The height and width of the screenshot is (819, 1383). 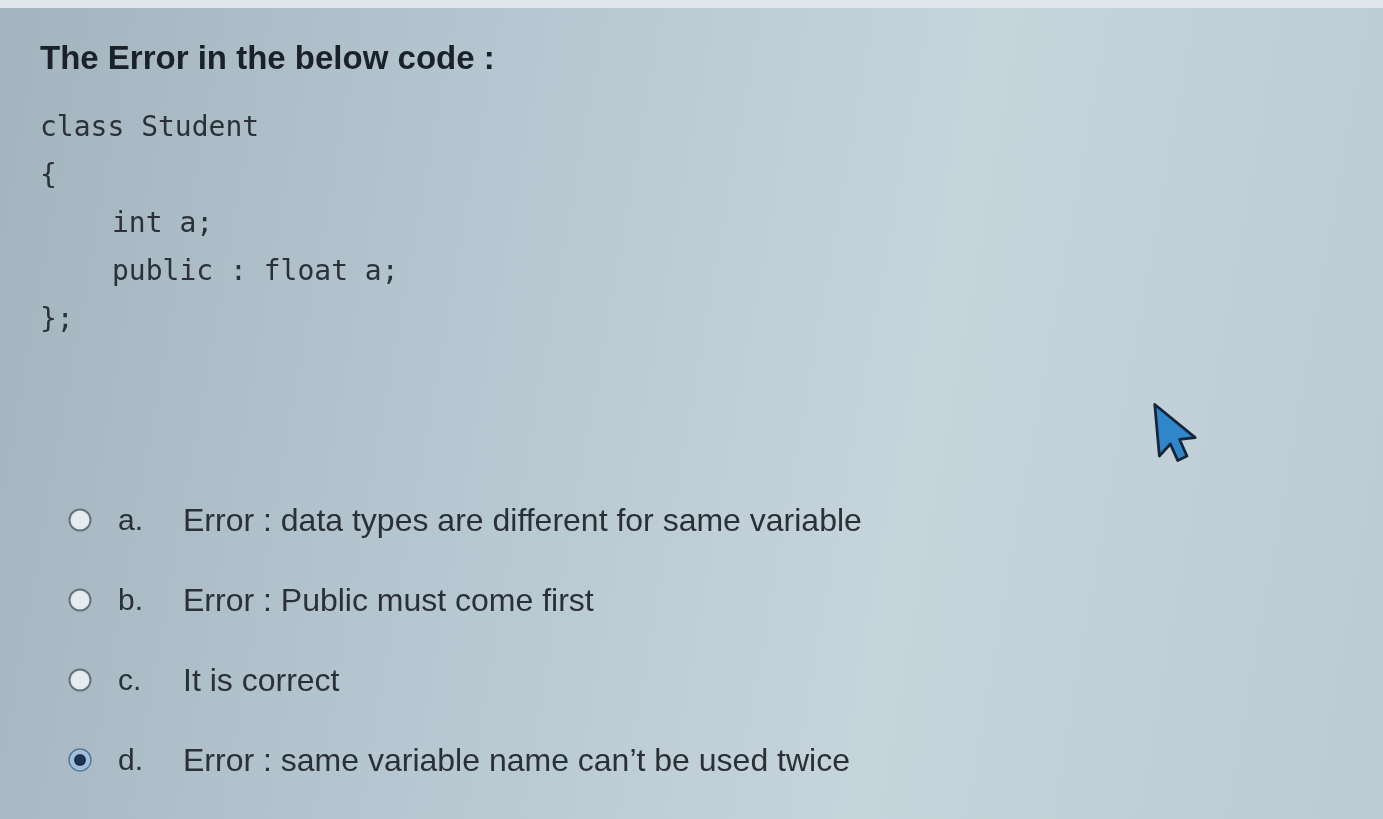 I want to click on code-line: int a;, so click(x=163, y=223).